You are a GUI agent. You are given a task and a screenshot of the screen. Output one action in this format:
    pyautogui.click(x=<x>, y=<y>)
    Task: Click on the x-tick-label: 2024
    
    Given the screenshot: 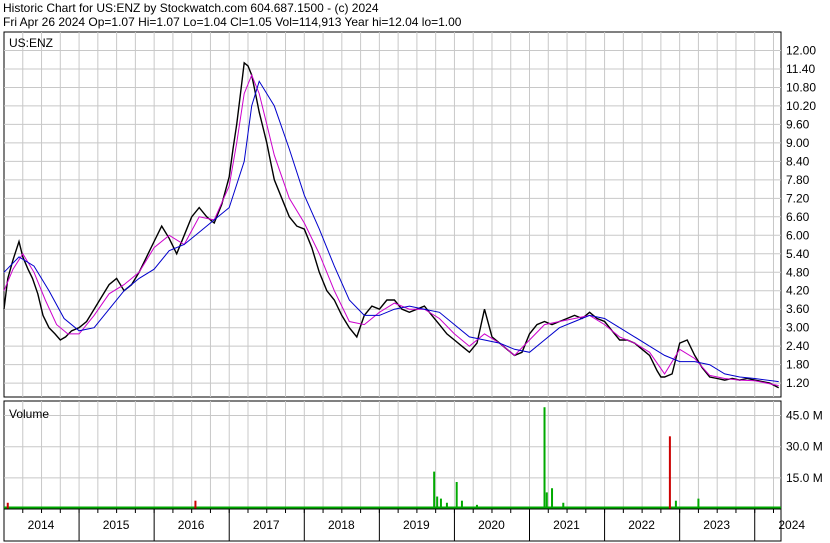 What is the action you would take?
    pyautogui.click(x=791, y=525)
    